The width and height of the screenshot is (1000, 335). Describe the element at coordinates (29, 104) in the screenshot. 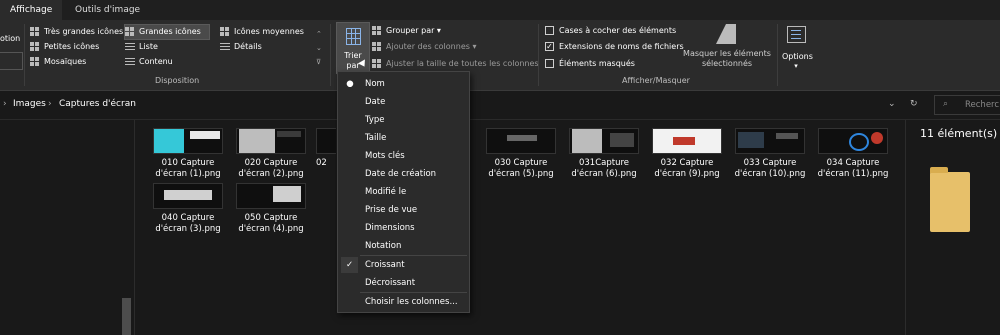

I see `breadcrumb-images: Images` at that location.